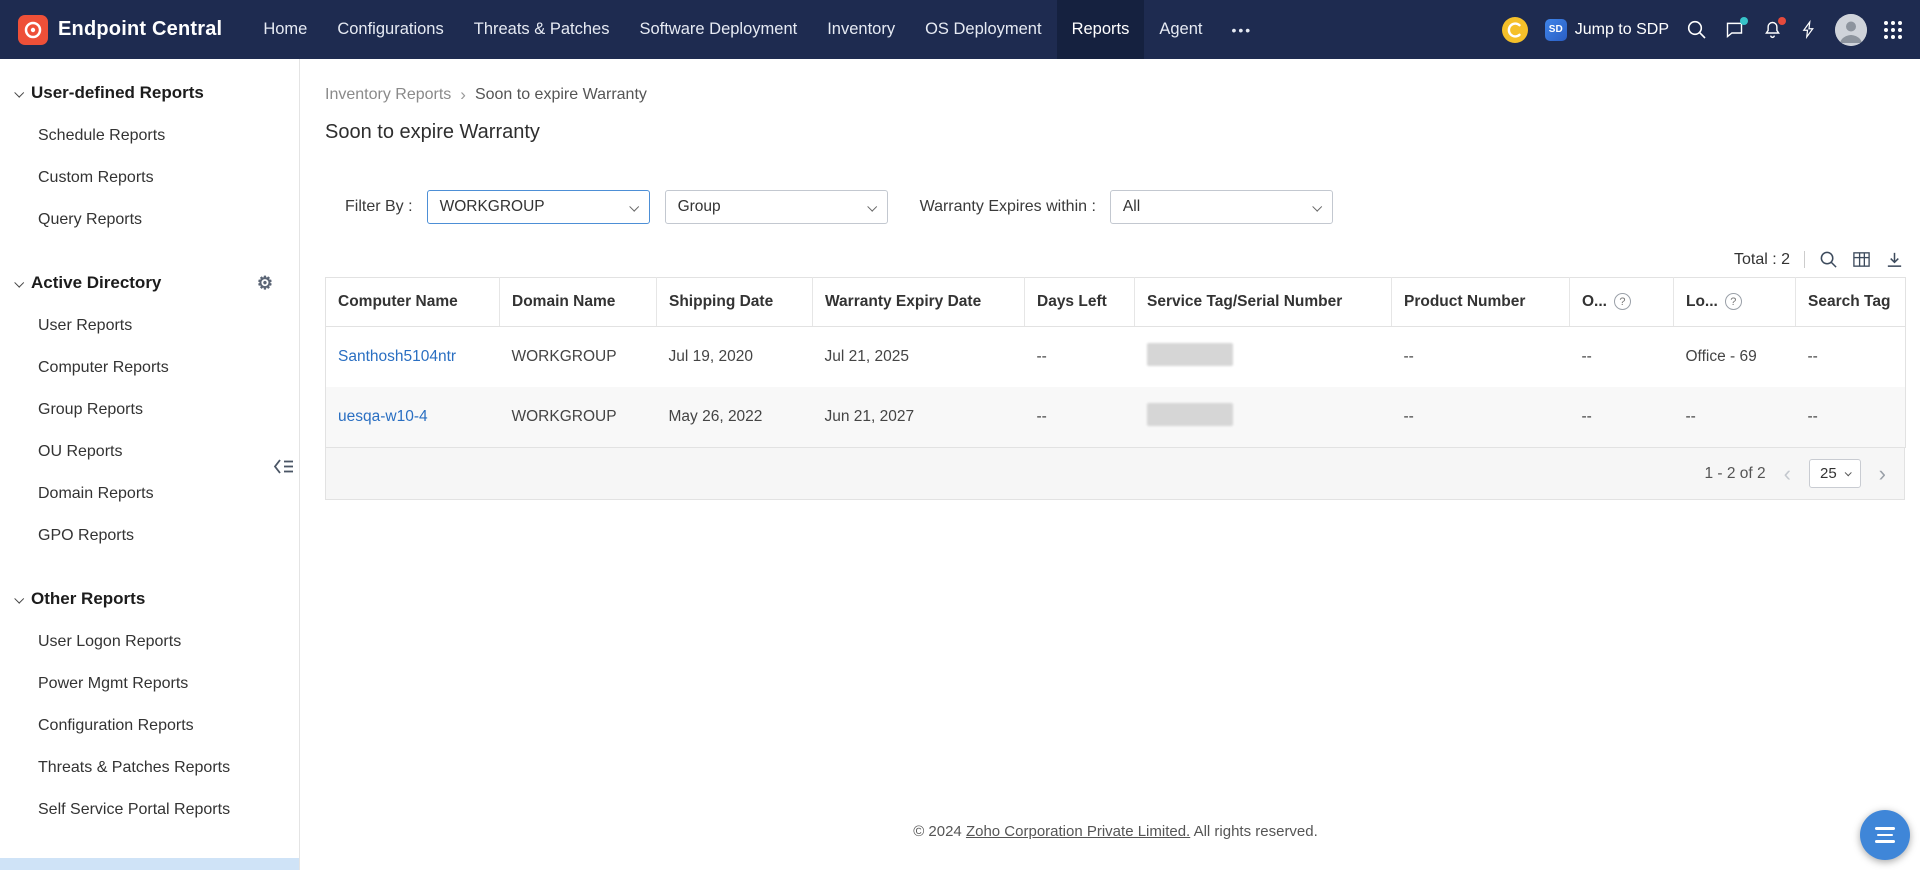 The image size is (1920, 870). What do you see at coordinates (710, 356) in the screenshot?
I see `shipping-date-cell: Jul 19, 2020` at bounding box center [710, 356].